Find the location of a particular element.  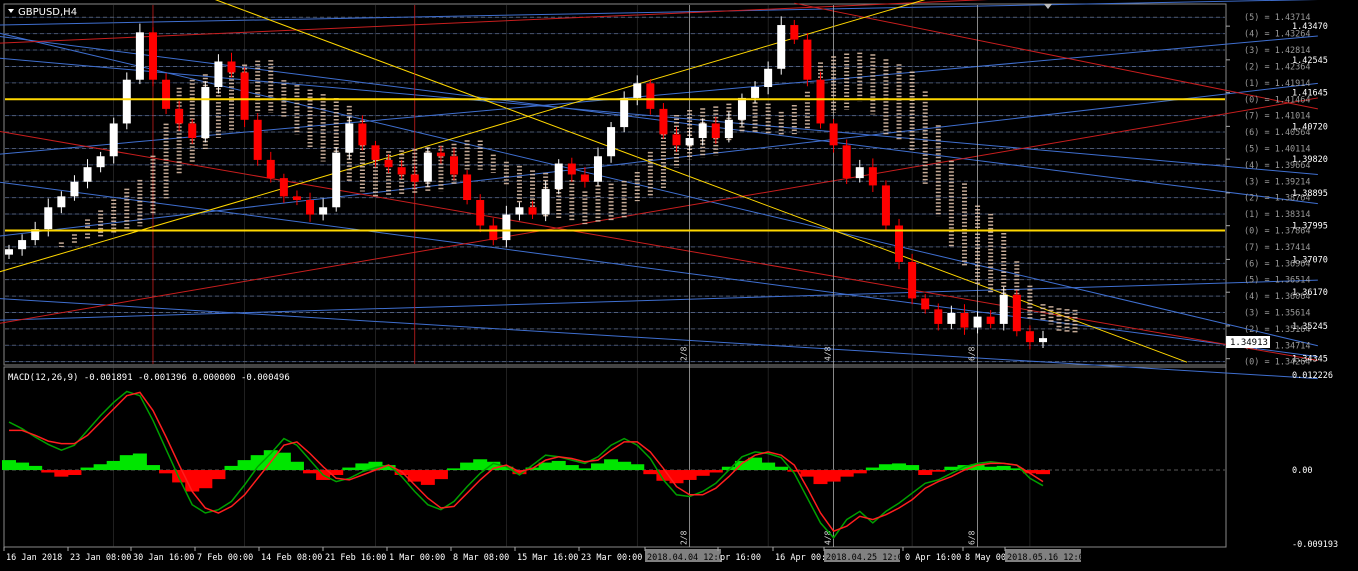

y-axis-tick-label: 1.40720 is located at coordinates (1310, 127).